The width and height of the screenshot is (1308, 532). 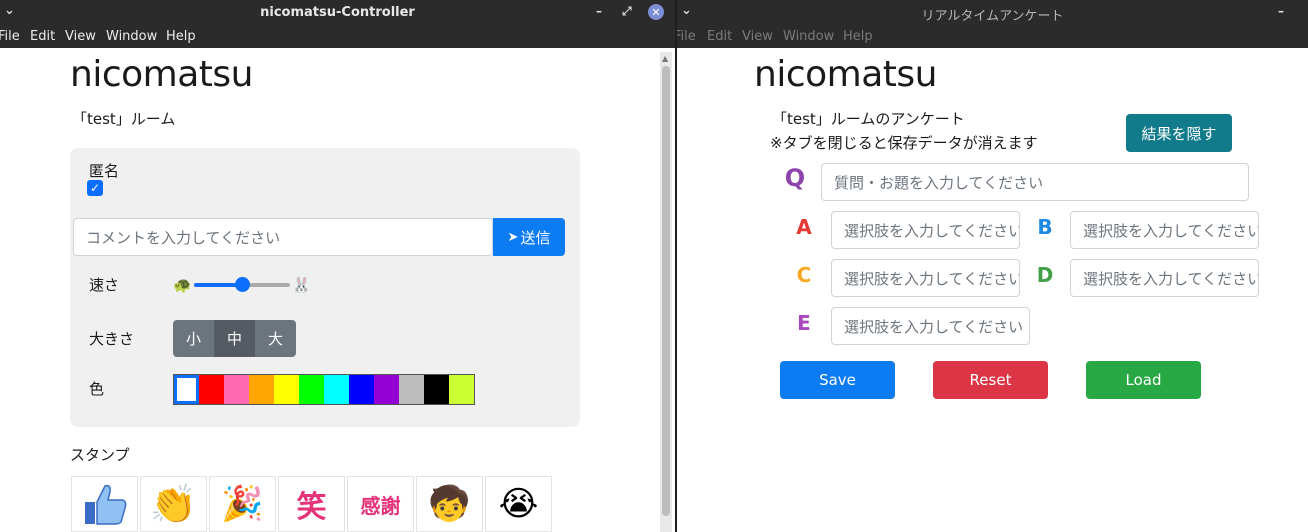 I want to click on save-button: Save, so click(x=837, y=380).